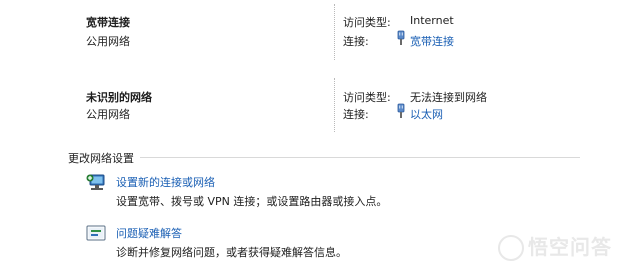 This screenshot has height=265, width=620. I want to click on troubleshoot-link: 问题疑难解答, so click(149, 233).